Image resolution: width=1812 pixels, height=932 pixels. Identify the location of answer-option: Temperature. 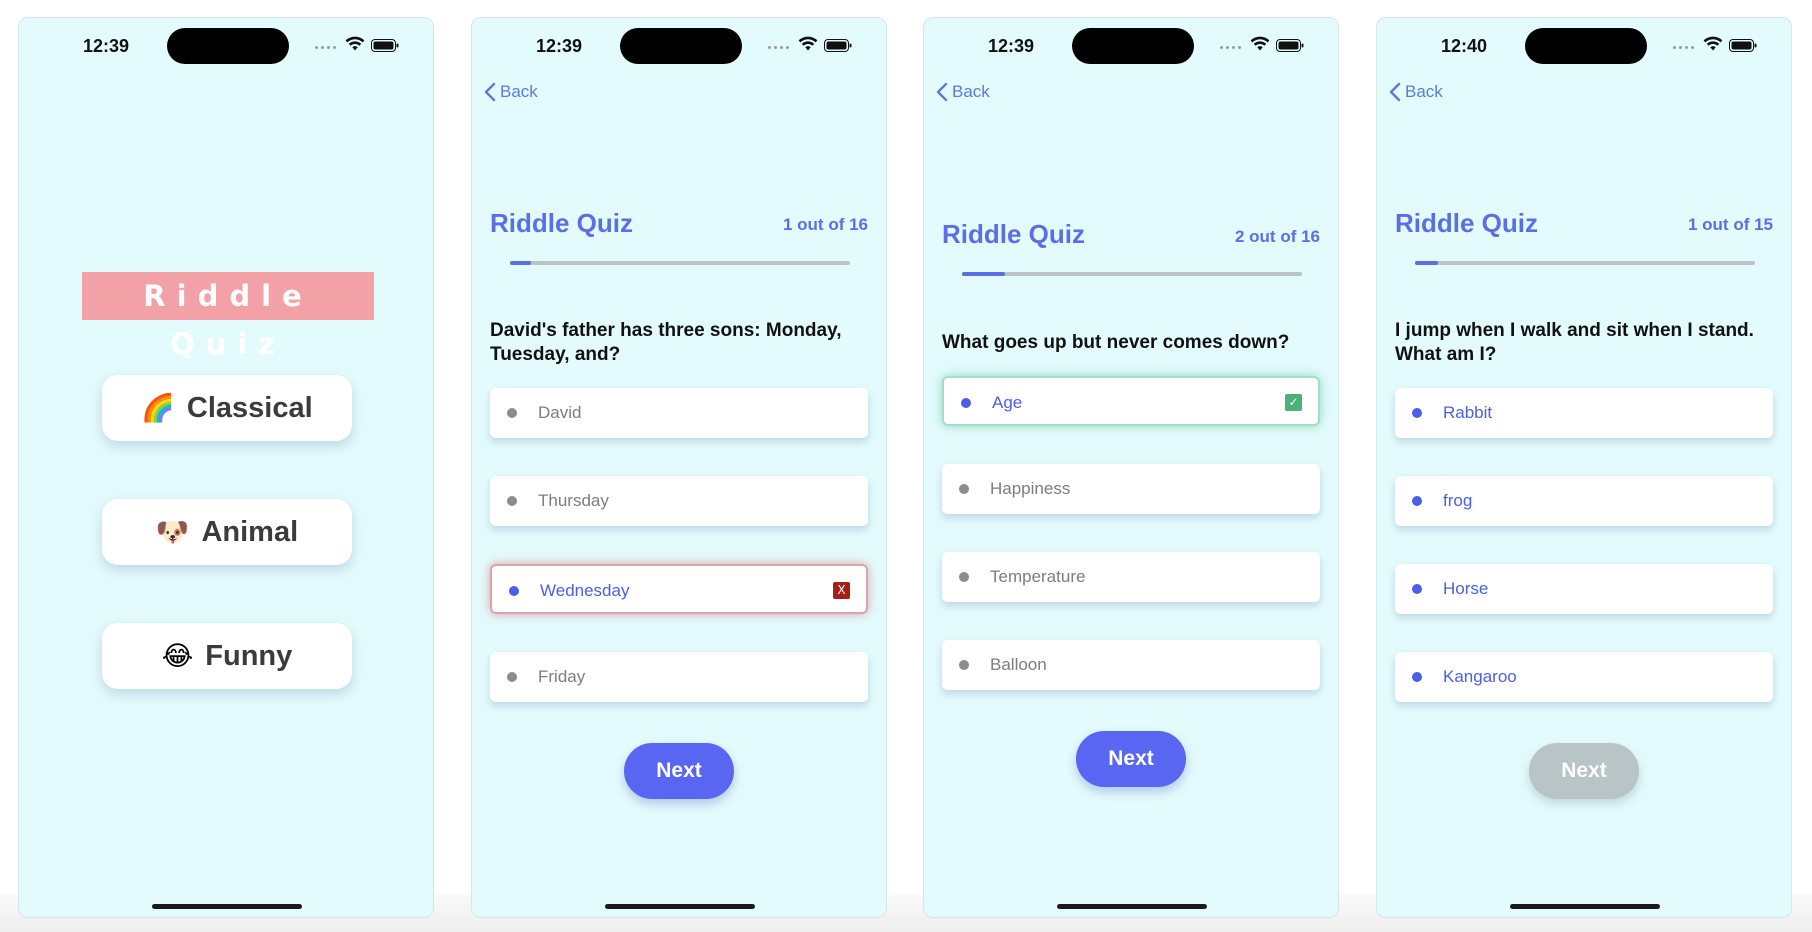
(1131, 577).